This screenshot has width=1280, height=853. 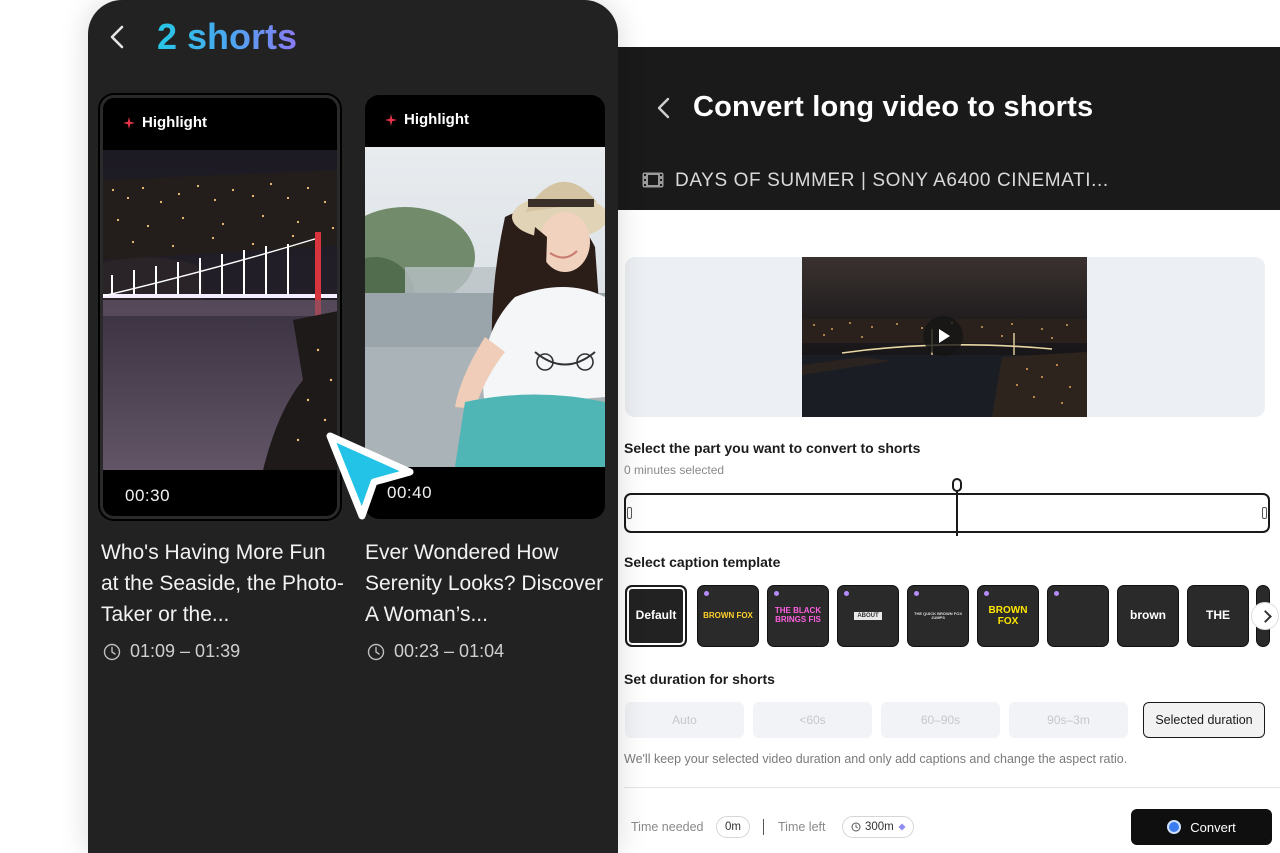 I want to click on template-quick-brown: THE QUICK BROWN FOX JUMPS, so click(x=938, y=616).